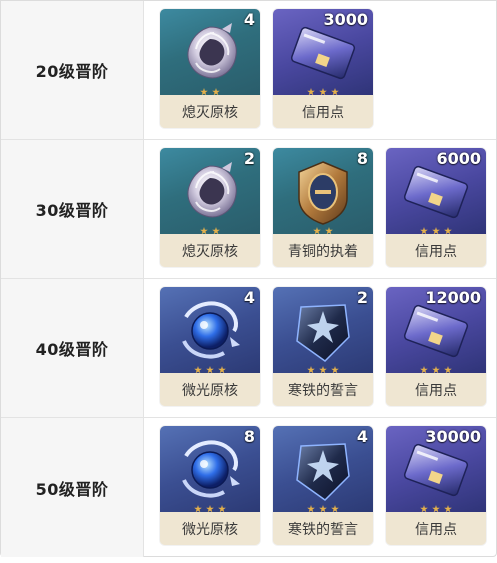  I want to click on material-art: 30000, so click(436, 469).